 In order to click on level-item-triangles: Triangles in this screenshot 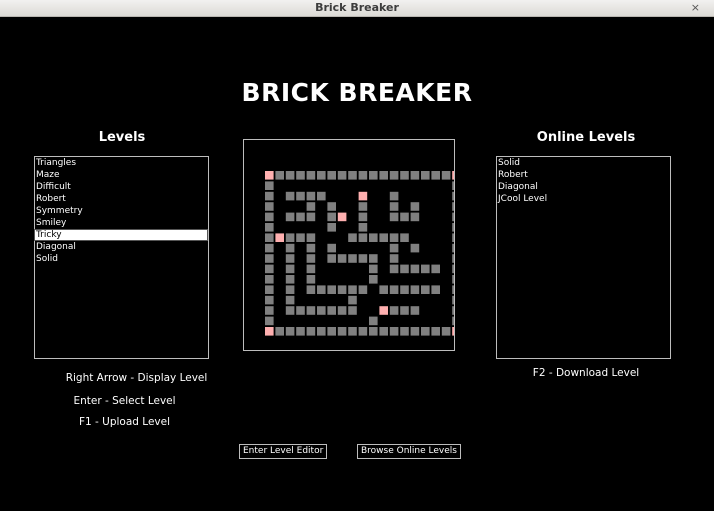, I will do `click(121, 163)`.